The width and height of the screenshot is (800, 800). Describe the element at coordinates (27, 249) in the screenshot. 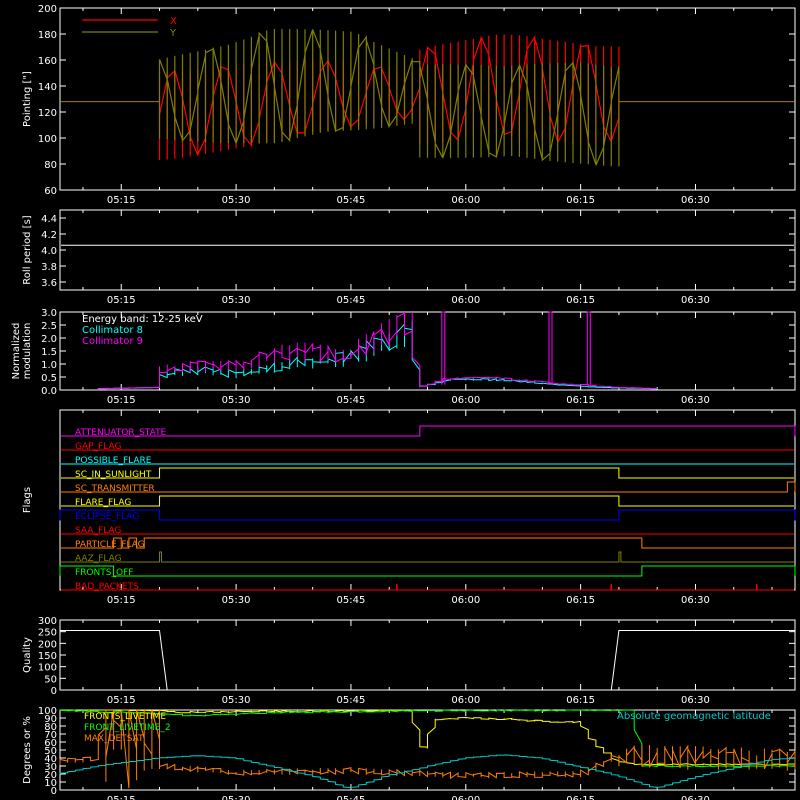

I see `y-axis-label: Roll period [s]` at that location.